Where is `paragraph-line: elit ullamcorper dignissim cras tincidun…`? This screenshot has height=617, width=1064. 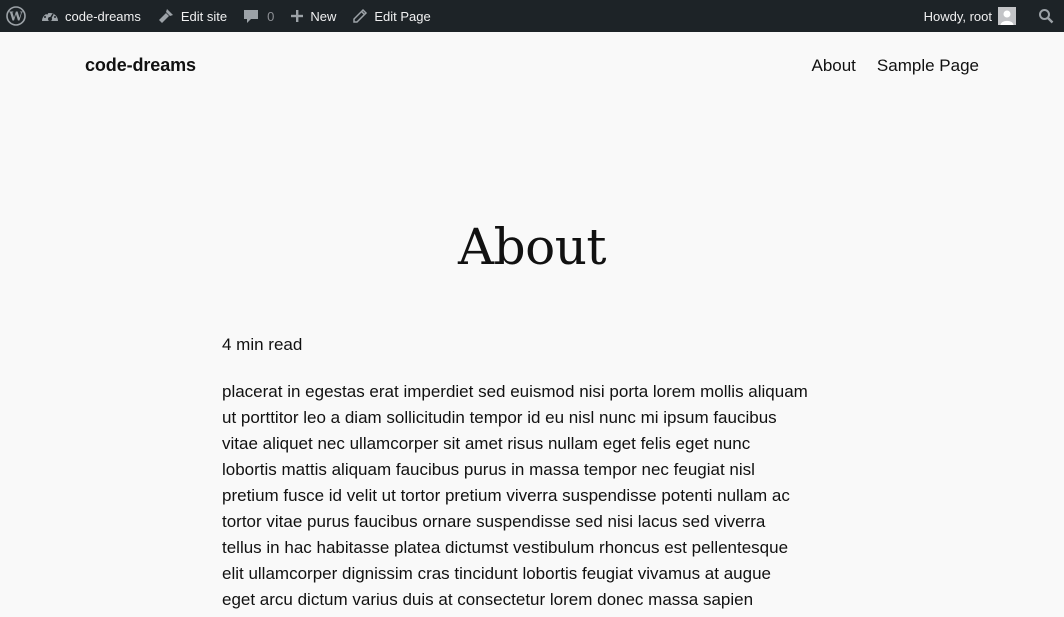 paragraph-line: elit ullamcorper dignissim cras tincidun… is located at coordinates (496, 573).